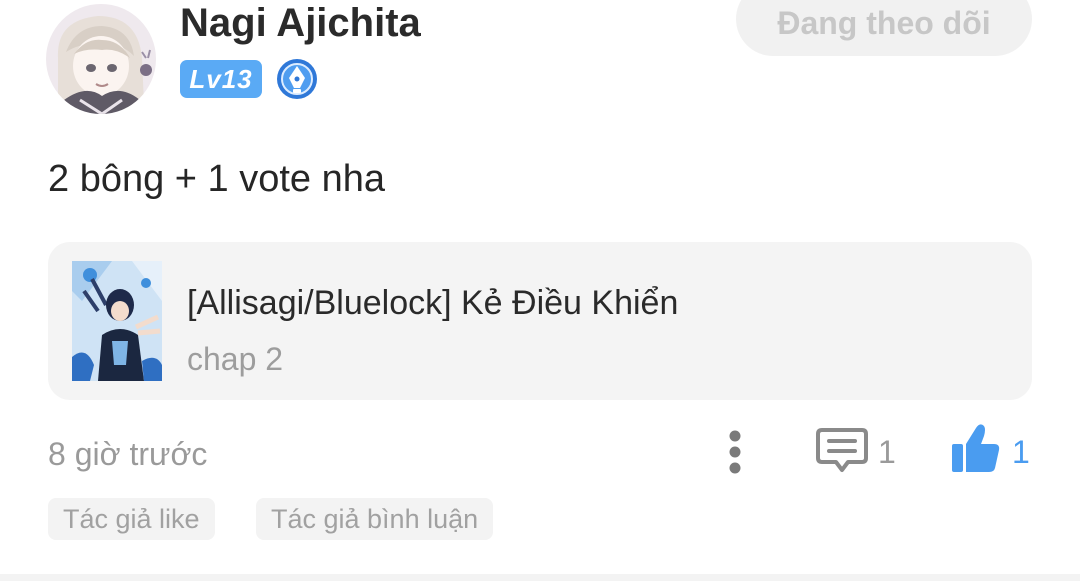 This screenshot has height=581, width=1080. Describe the element at coordinates (221, 79) in the screenshot. I see `level-badge: Lv13` at that location.